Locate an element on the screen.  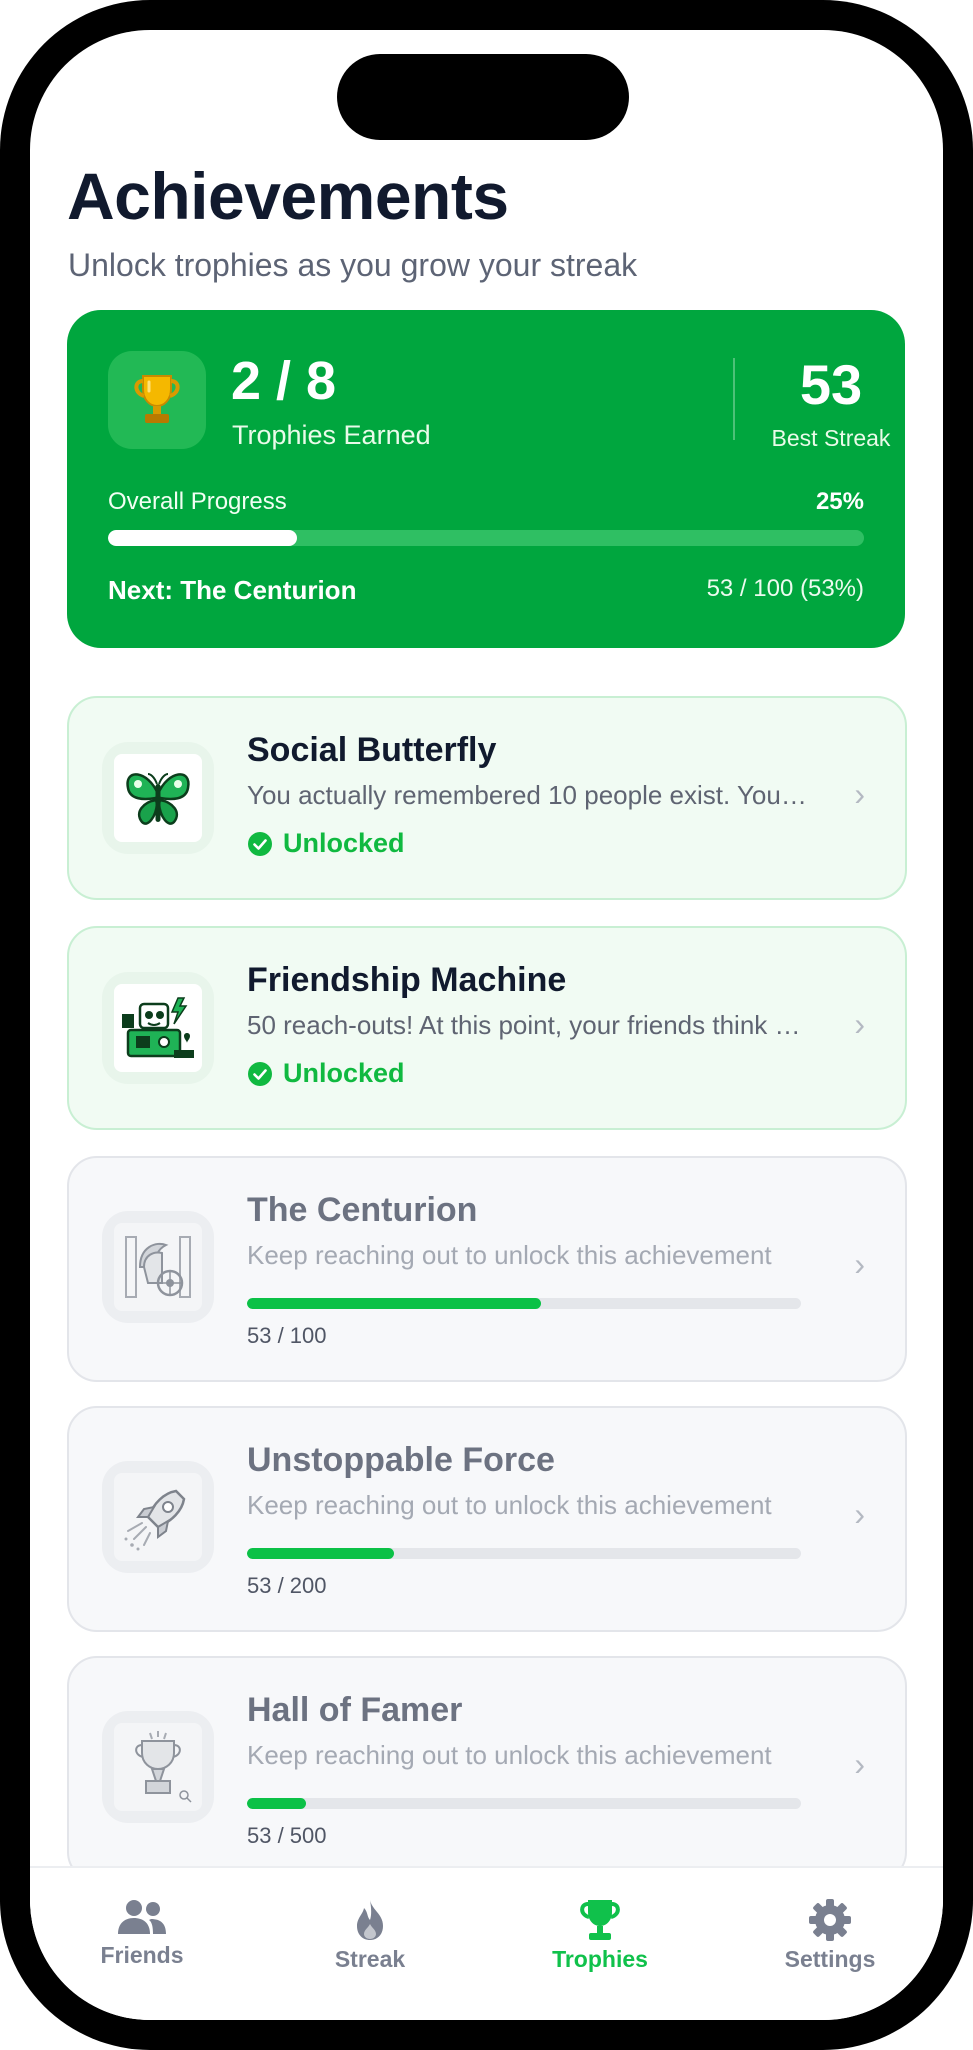
achievement-title: Friendship Machine is located at coordinates (407, 980).